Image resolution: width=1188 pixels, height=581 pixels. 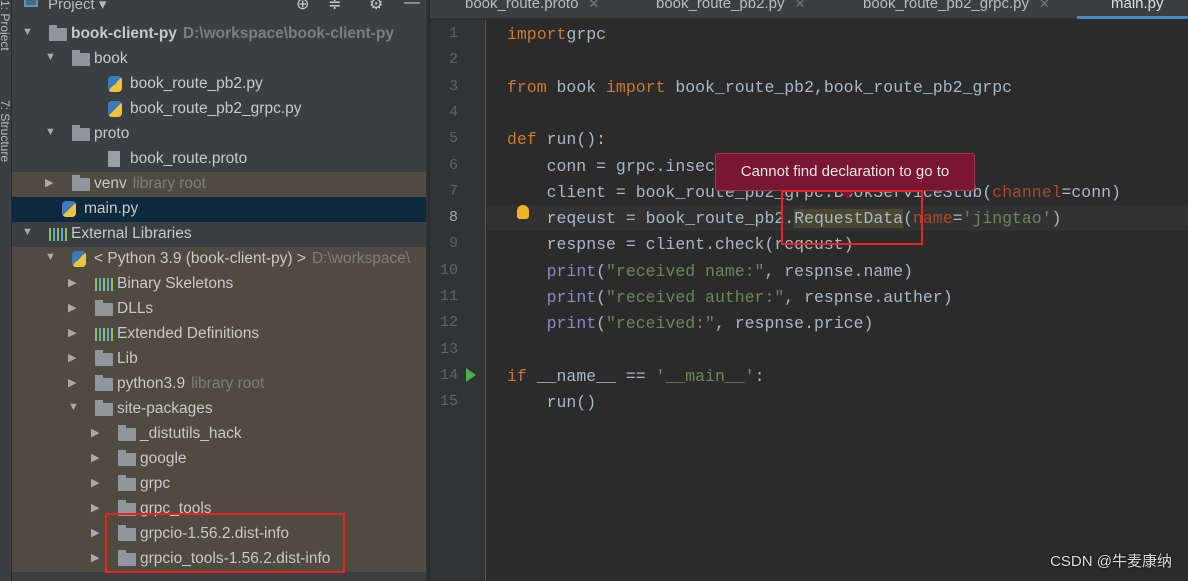 What do you see at coordinates (458, 300) in the screenshot?
I see `line-gutter: 1 2 3 4 5 6 7 8 9 10 11 12 13 14 15` at bounding box center [458, 300].